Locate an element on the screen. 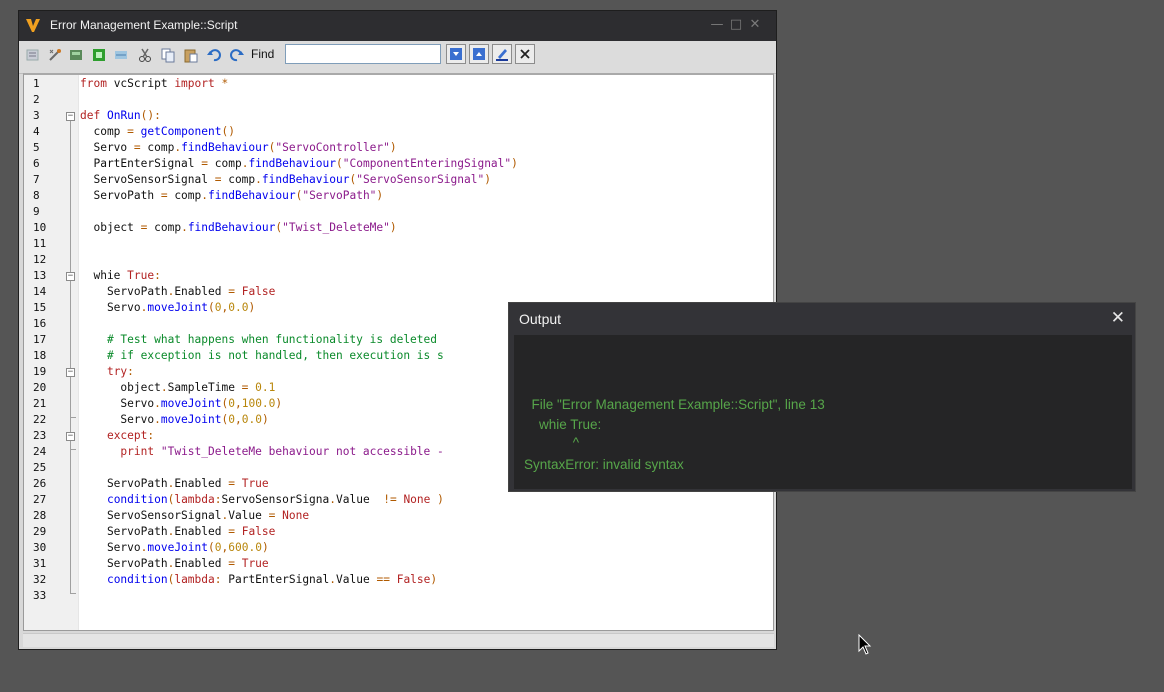 Image resolution: width=1164 pixels, height=692 pixels. line-number: 33 is located at coordinates (40, 595).